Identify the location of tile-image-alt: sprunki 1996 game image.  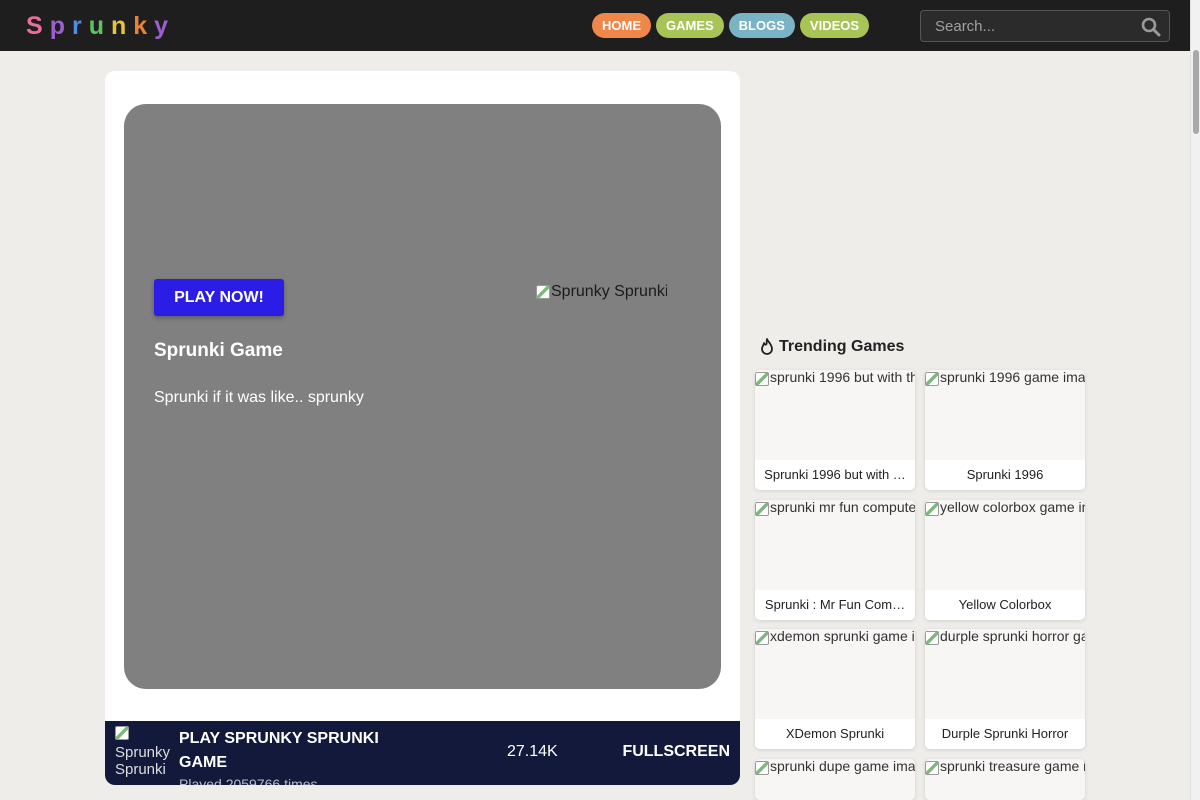
(1012, 377).